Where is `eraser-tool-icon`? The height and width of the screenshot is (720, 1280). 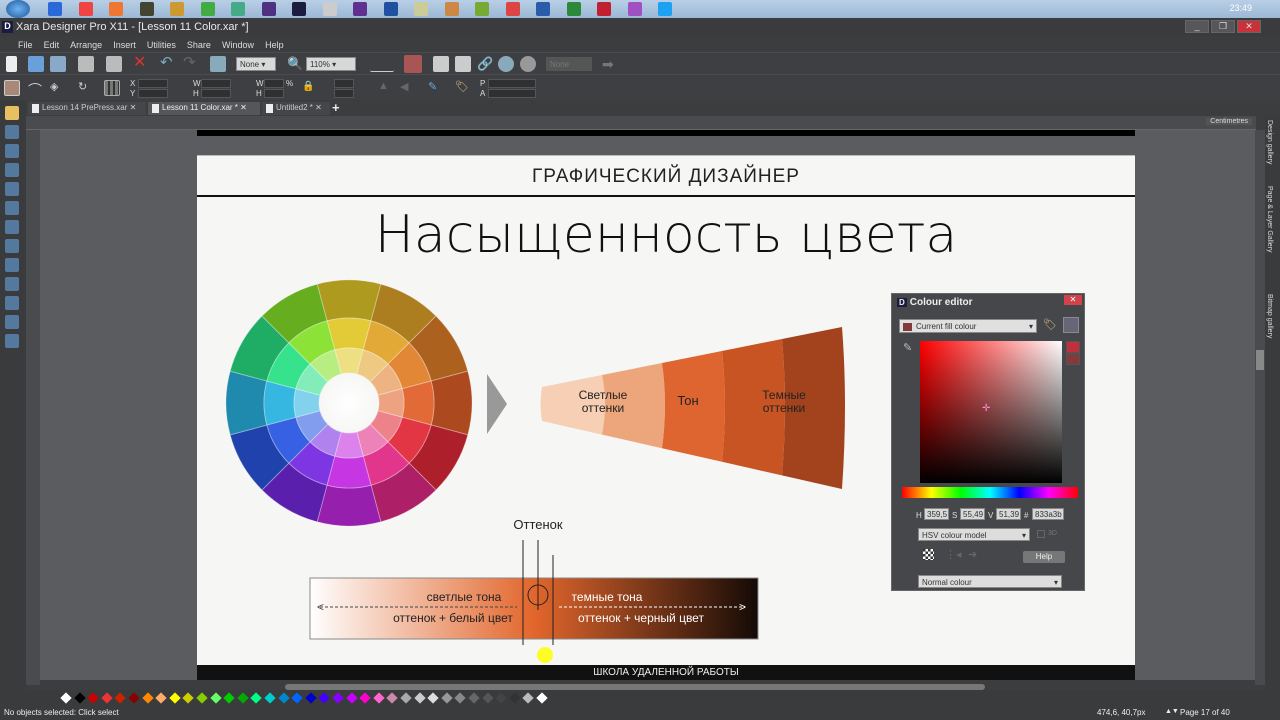 eraser-tool-icon is located at coordinates (12, 170).